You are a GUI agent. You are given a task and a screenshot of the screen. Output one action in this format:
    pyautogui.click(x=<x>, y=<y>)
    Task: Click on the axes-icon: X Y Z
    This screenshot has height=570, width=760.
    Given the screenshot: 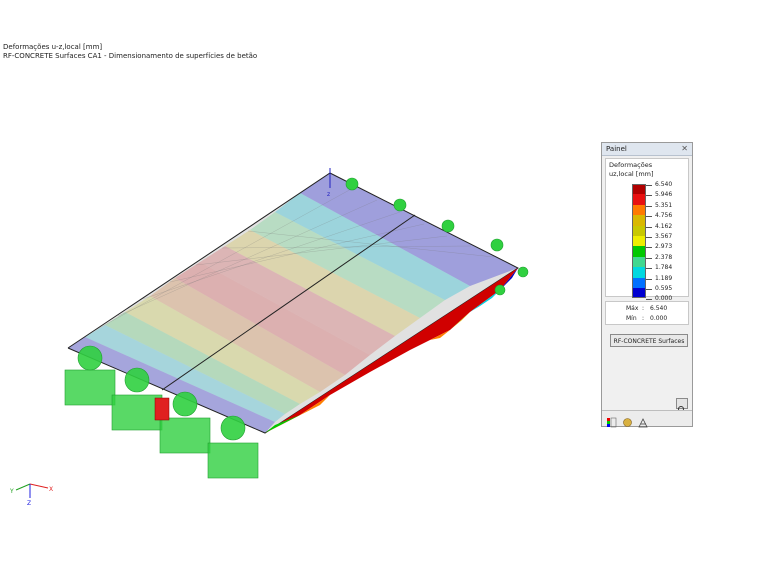 What is the action you would take?
    pyautogui.click(x=31, y=495)
    